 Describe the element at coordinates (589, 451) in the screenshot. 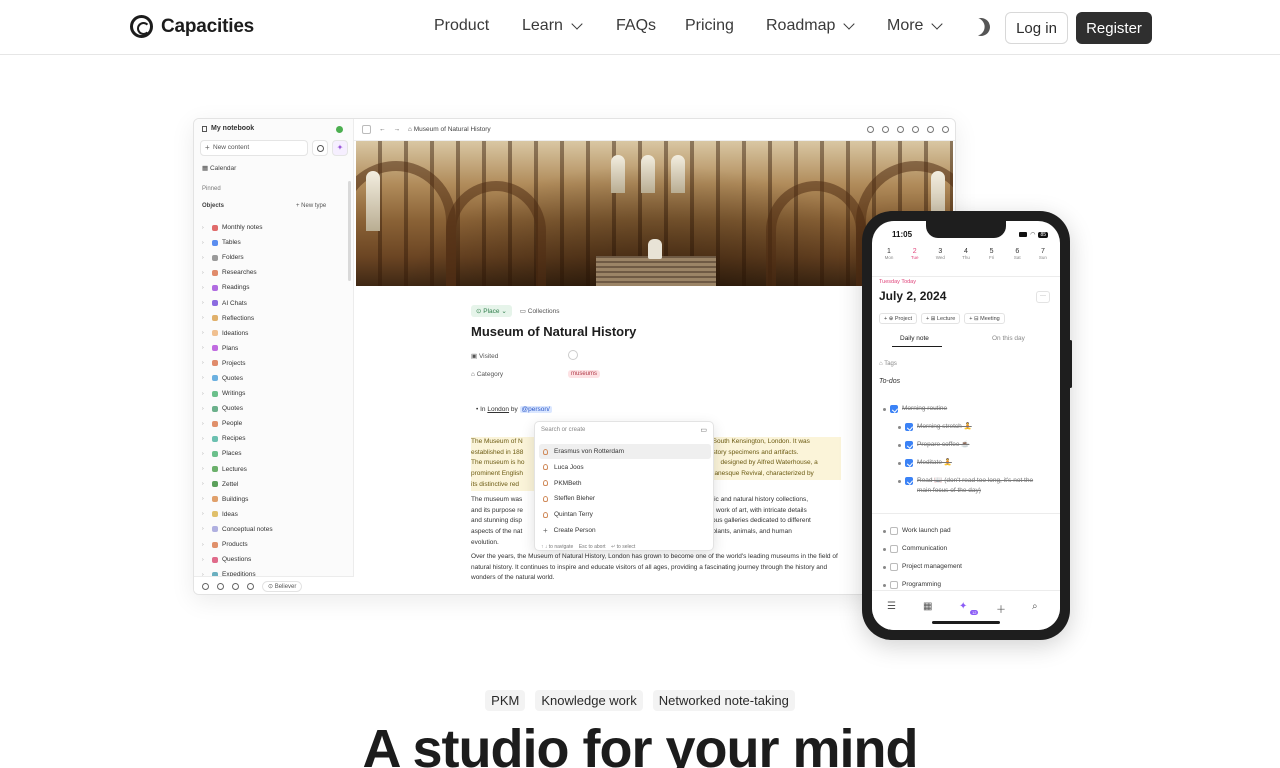

I see `person-option-label: Erasmus von Rotterdam` at that location.